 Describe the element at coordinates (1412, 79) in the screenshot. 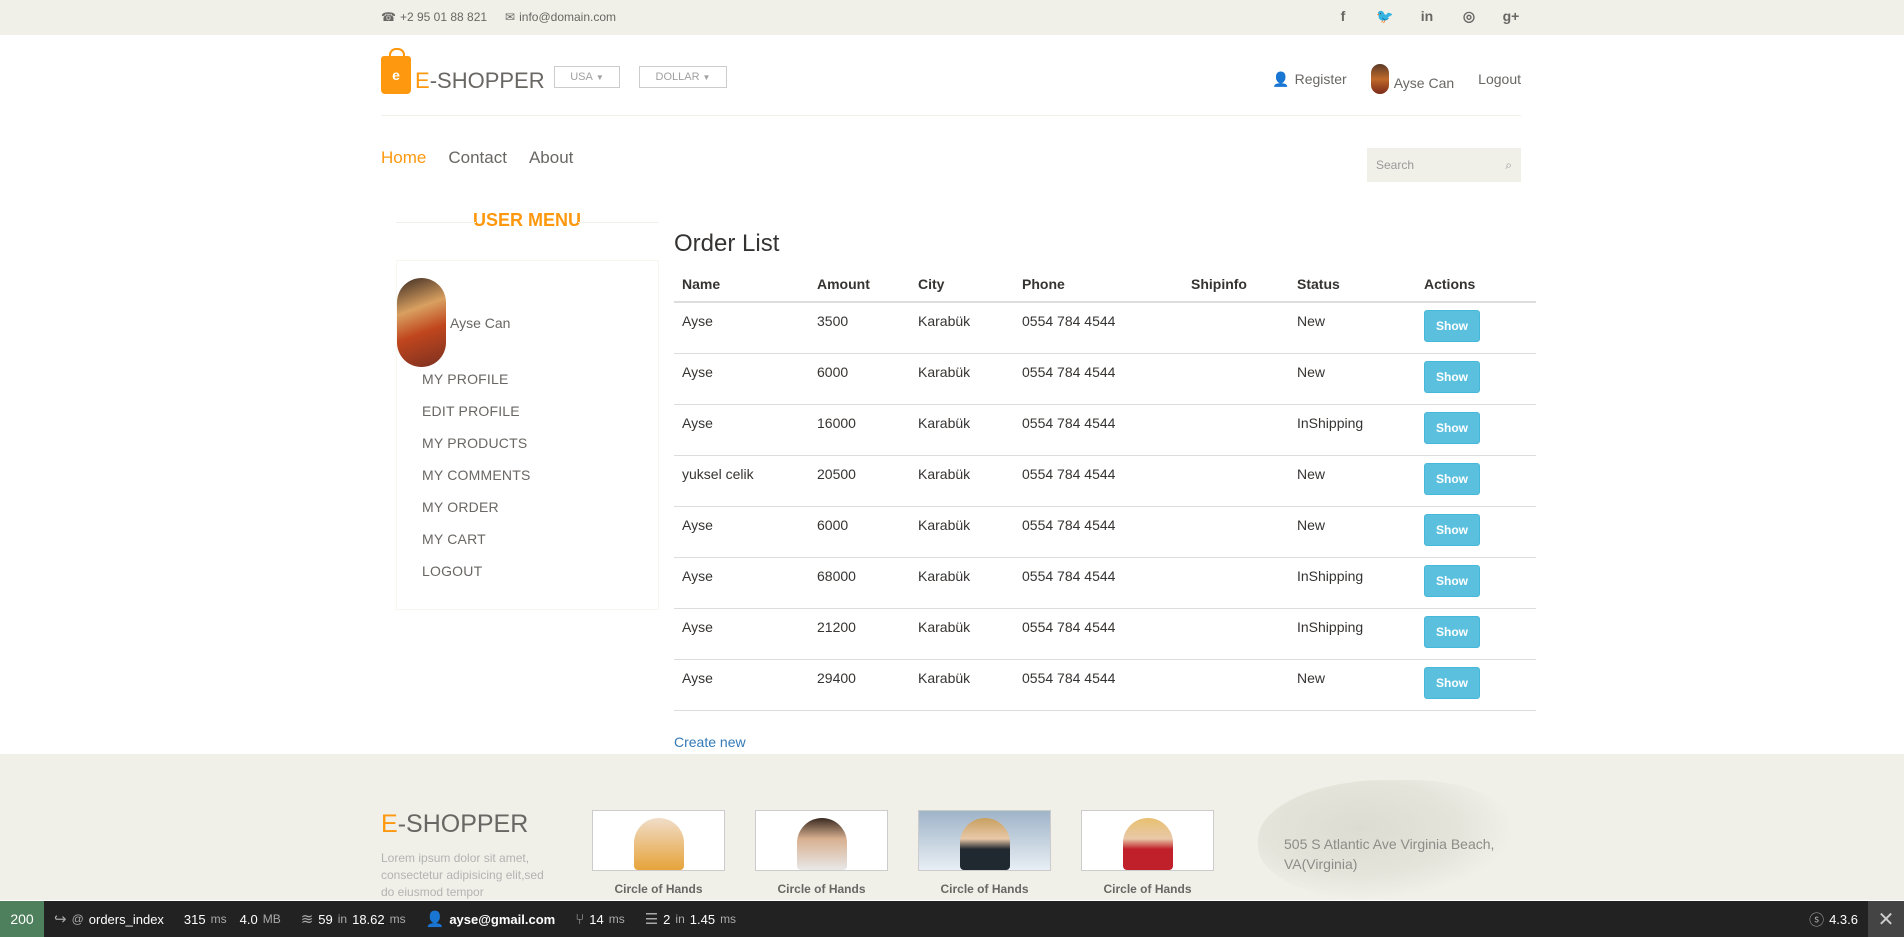

I see `user-profile-link: Ayse Can` at that location.